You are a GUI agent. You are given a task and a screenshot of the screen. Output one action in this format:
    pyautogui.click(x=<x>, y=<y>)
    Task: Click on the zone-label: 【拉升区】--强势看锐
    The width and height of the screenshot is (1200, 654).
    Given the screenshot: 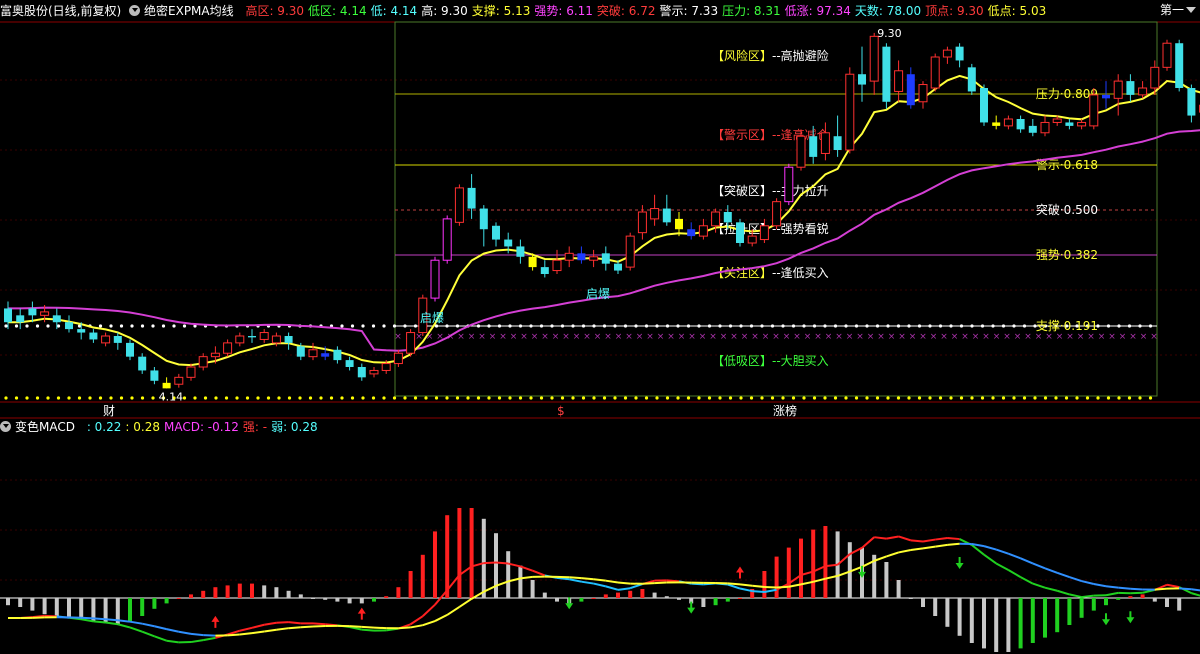 What is the action you would take?
    pyautogui.click(x=770, y=228)
    